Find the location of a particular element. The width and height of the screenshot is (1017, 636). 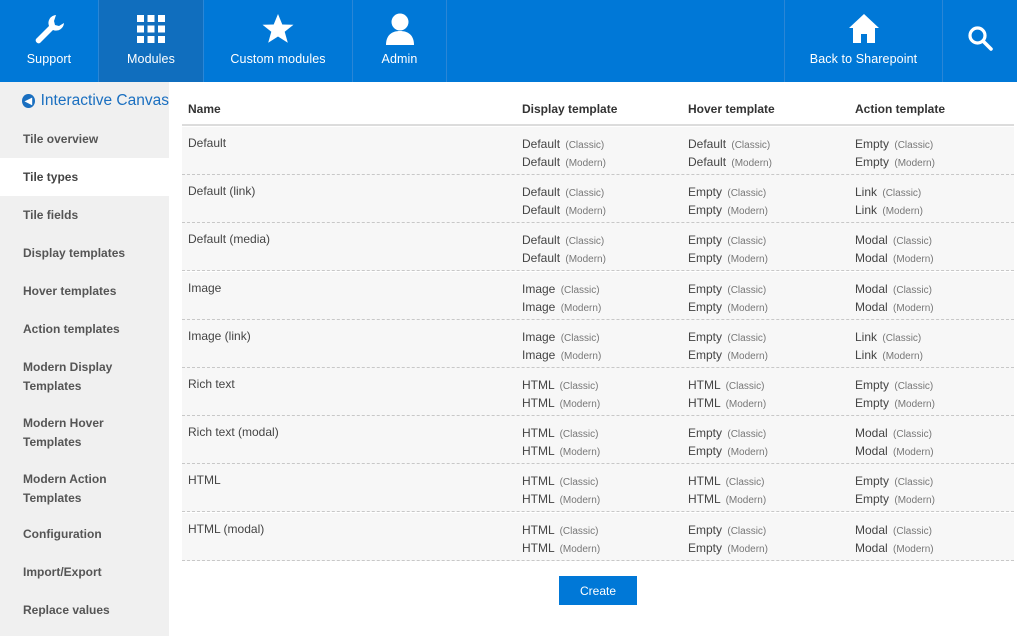

sidebar-item-modern-hover-templates: Modern Hover Templates is located at coordinates (60, 433).